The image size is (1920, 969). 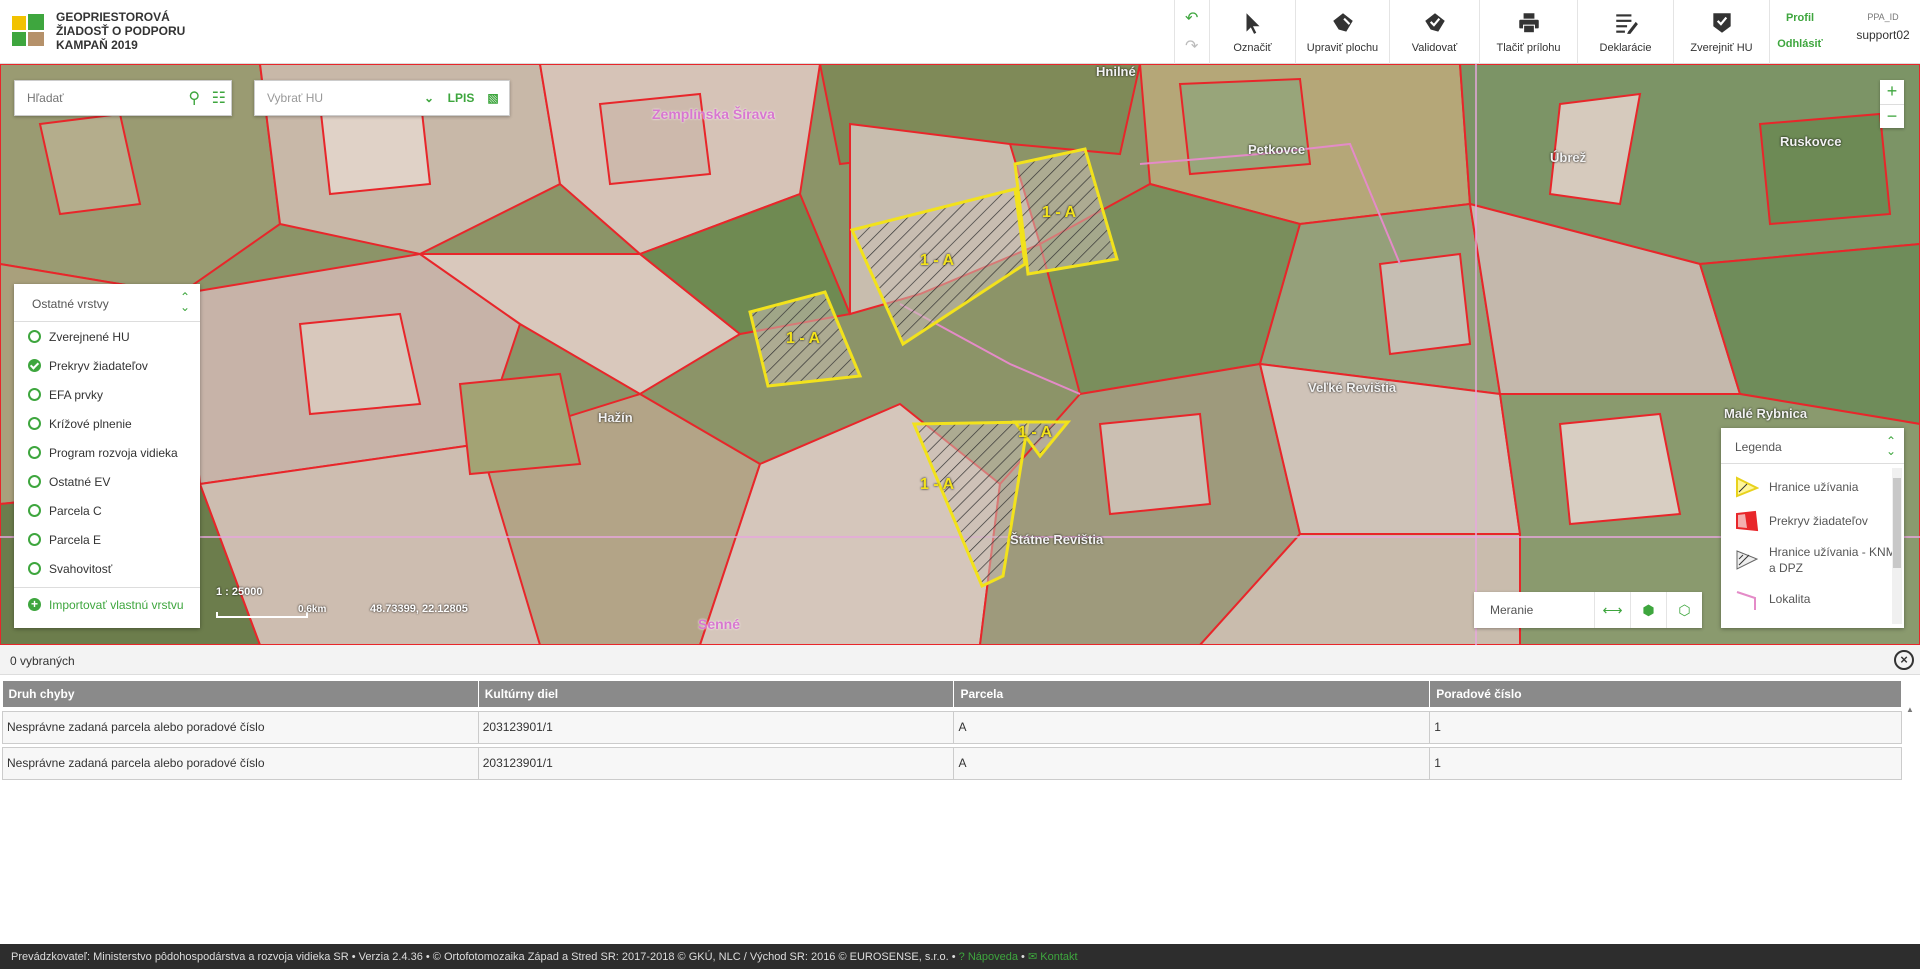 I want to click on tool-validate-button: Validovať, so click(x=1435, y=32).